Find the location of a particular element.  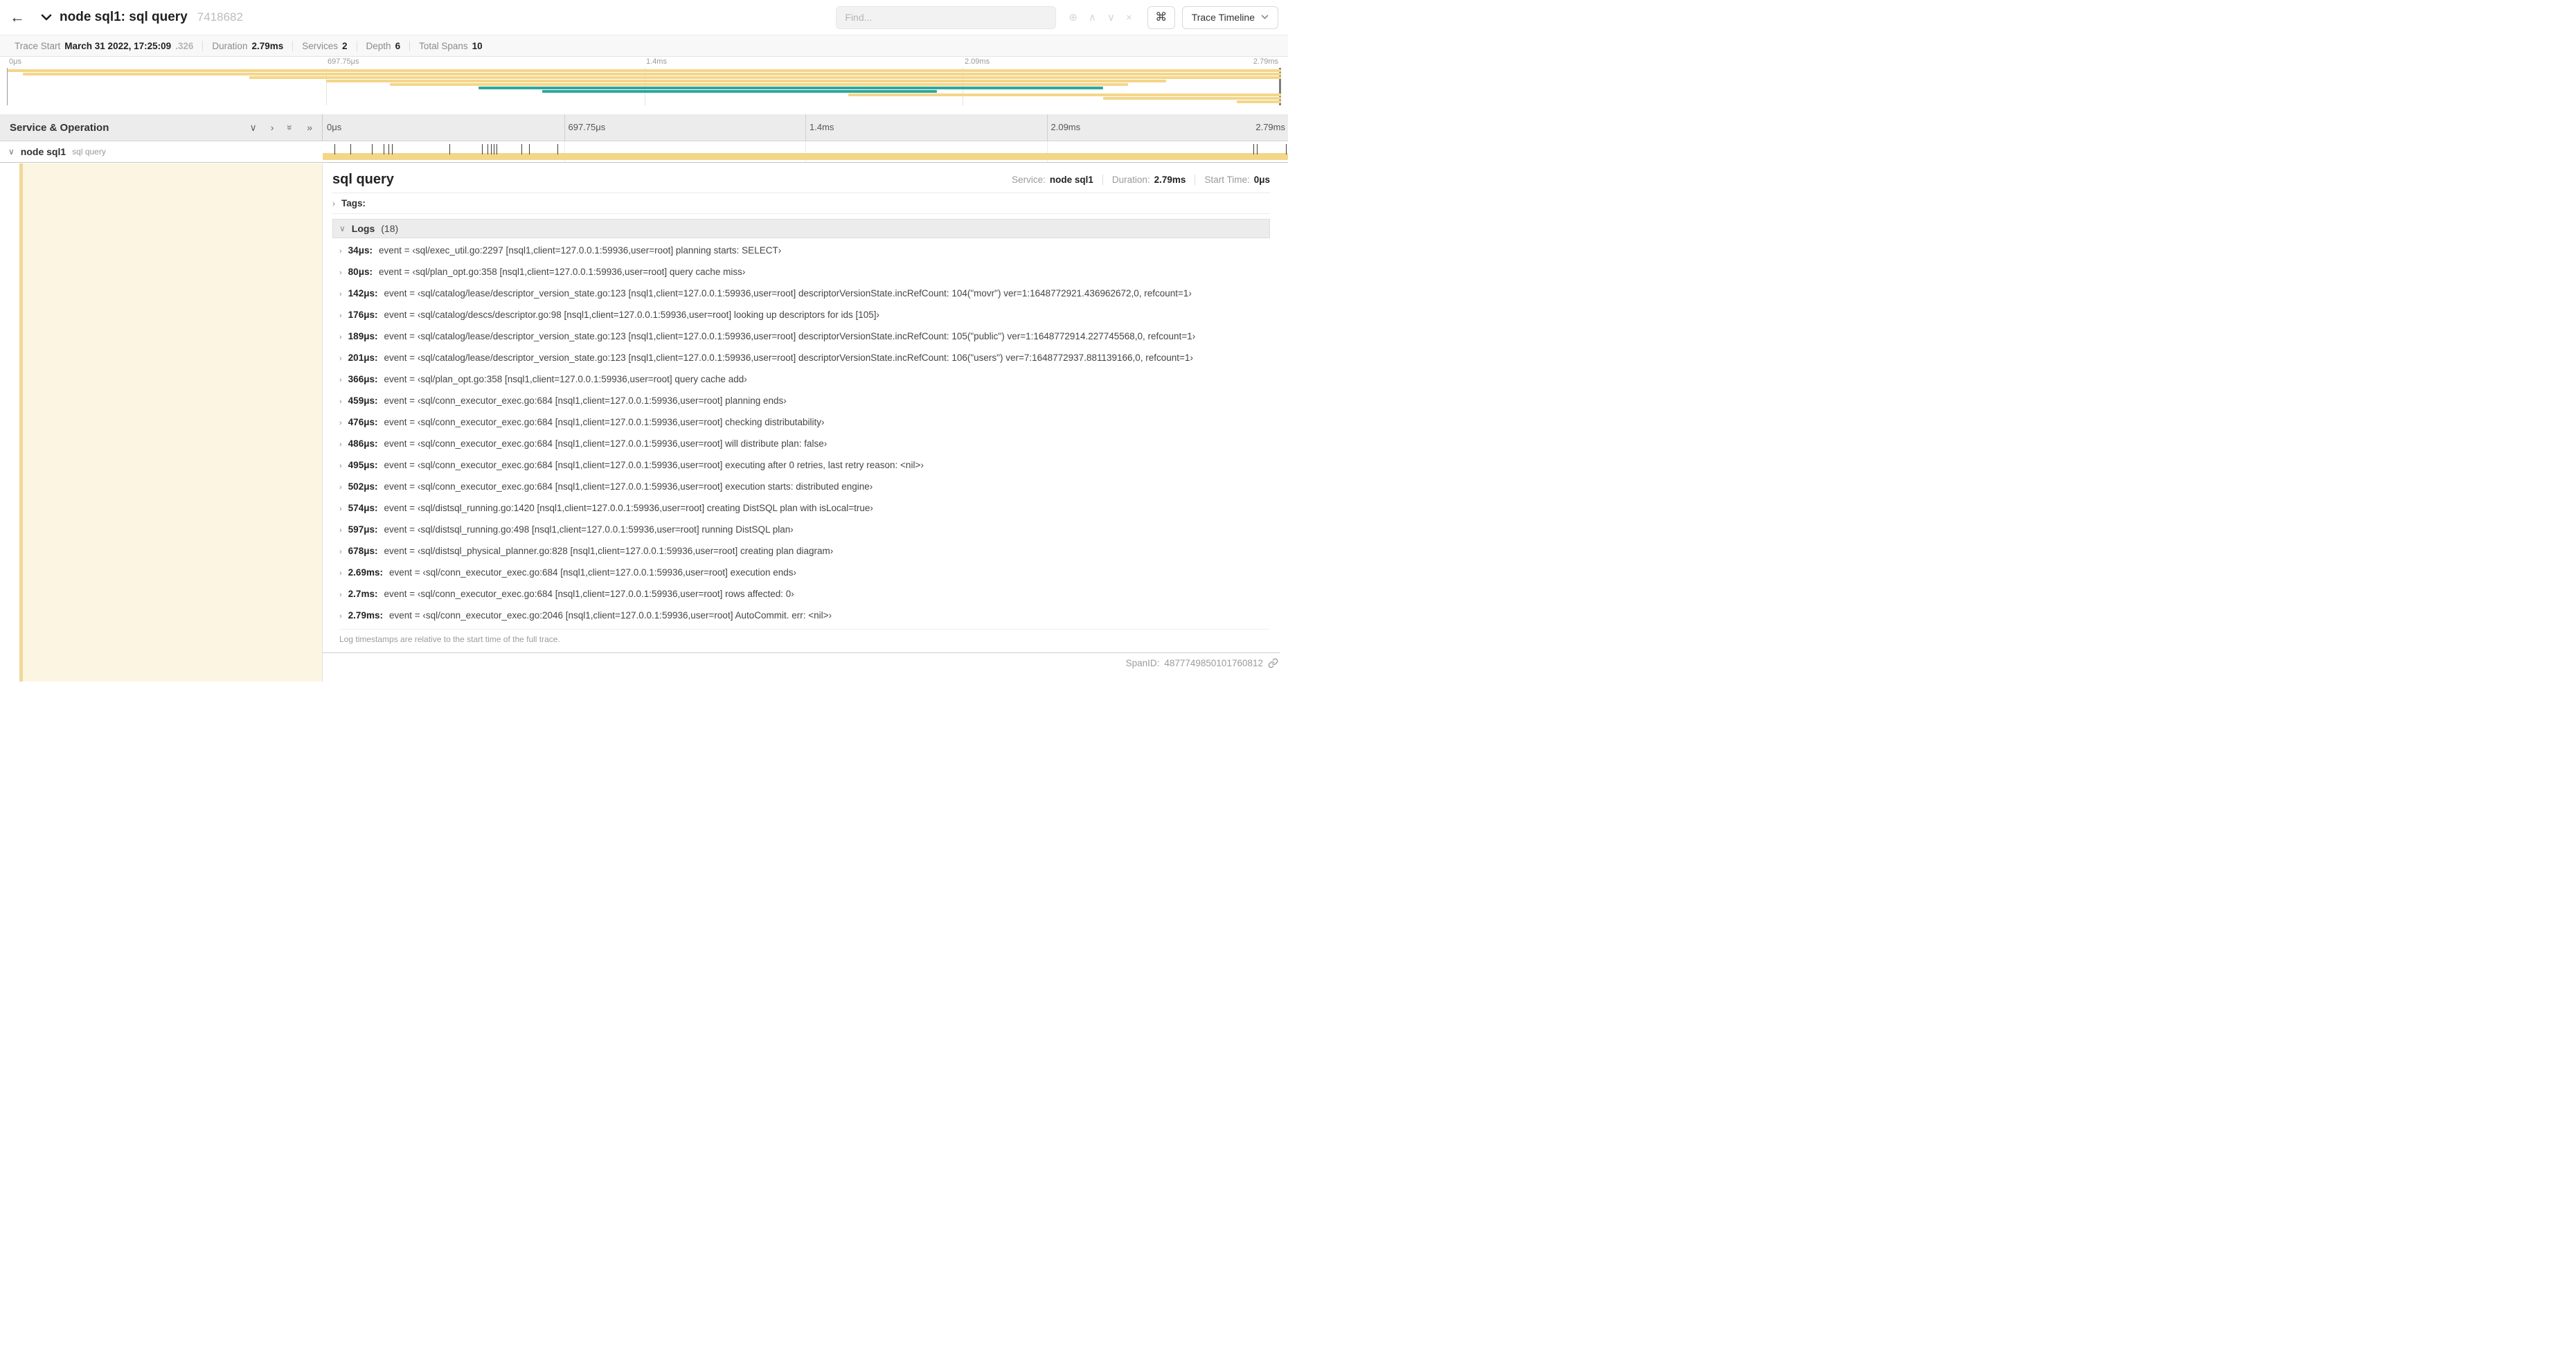

collapse-controls: ∨ › » » is located at coordinates (280, 128).